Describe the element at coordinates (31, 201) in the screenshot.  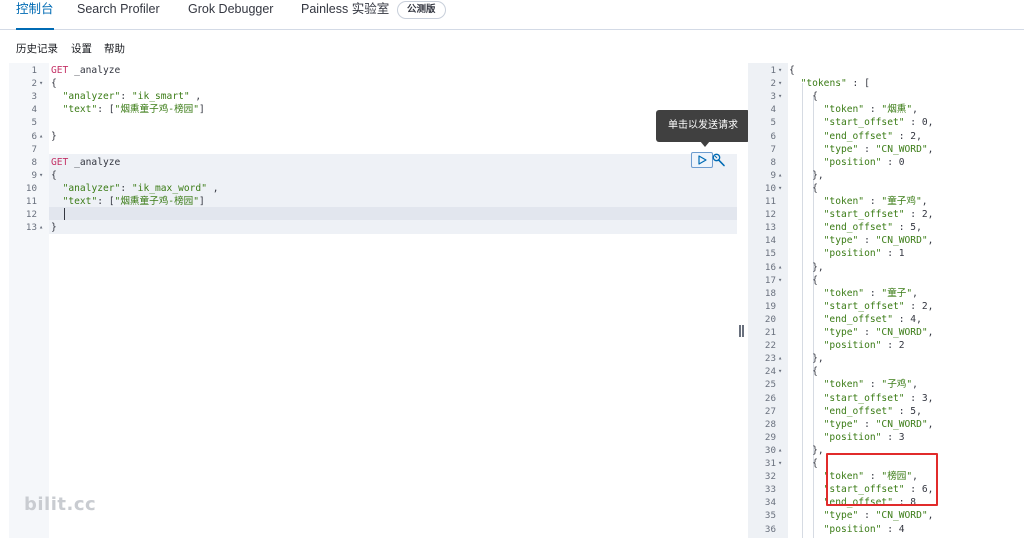
I see `line-number: 11` at that location.